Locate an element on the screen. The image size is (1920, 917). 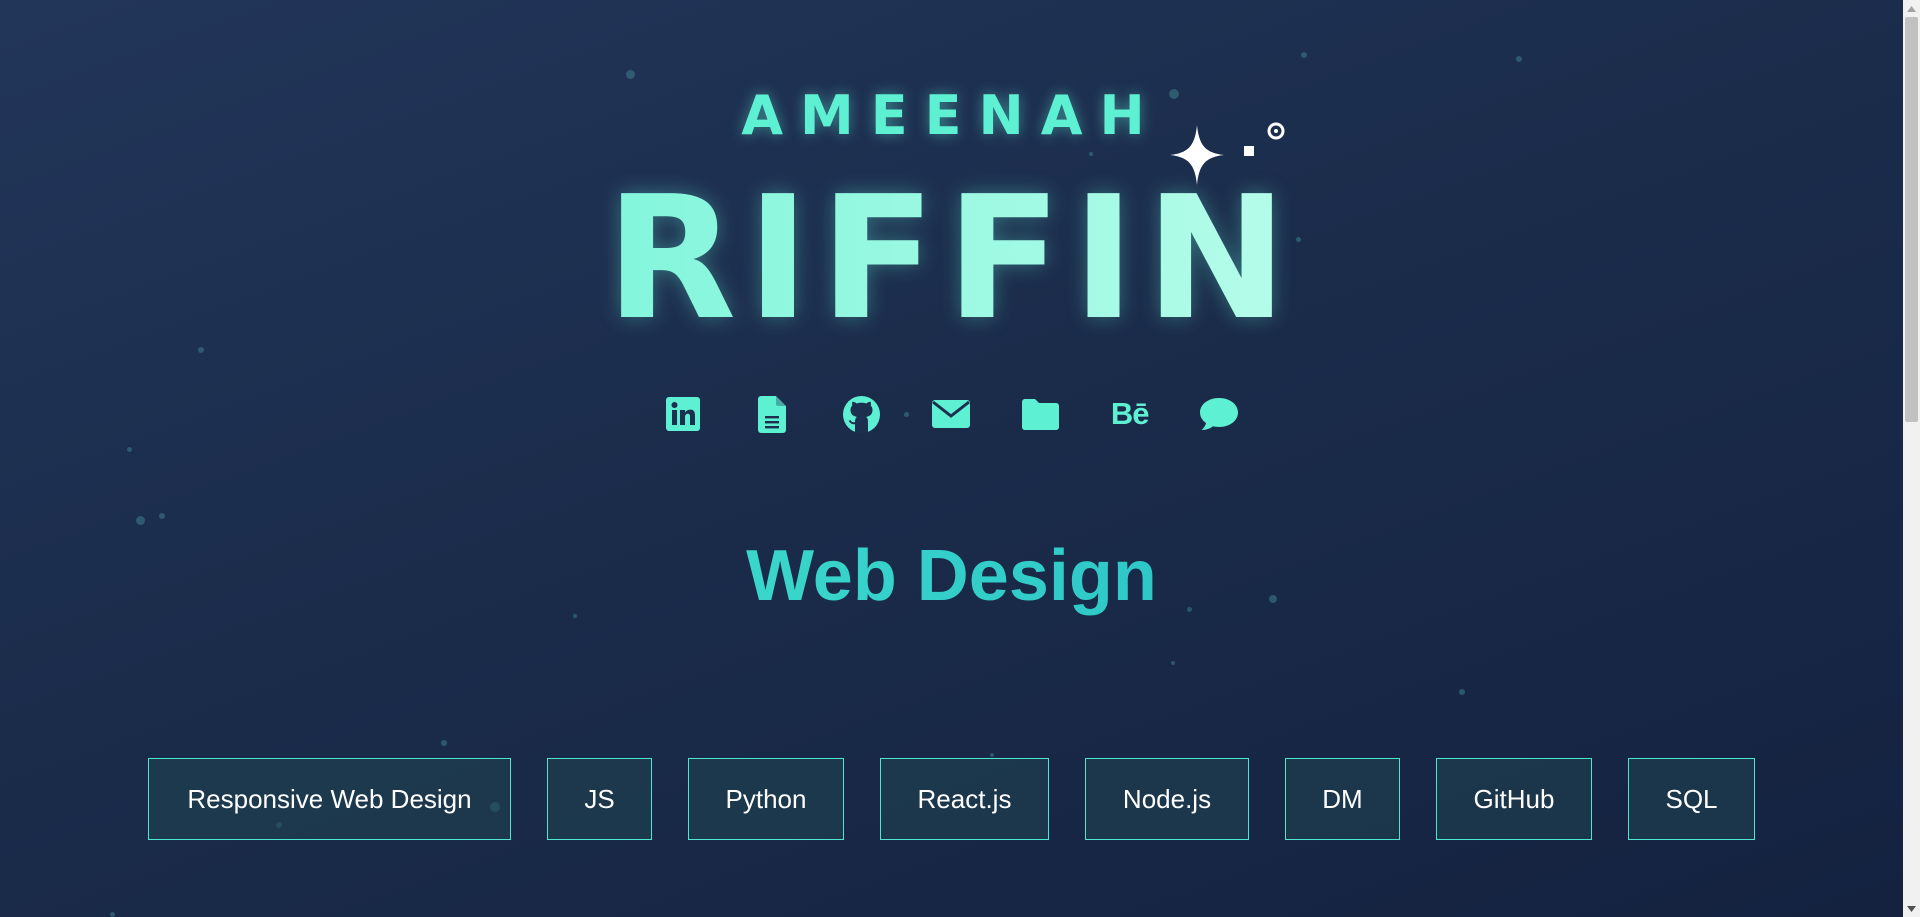
envelope-icon is located at coordinates (950, 414).